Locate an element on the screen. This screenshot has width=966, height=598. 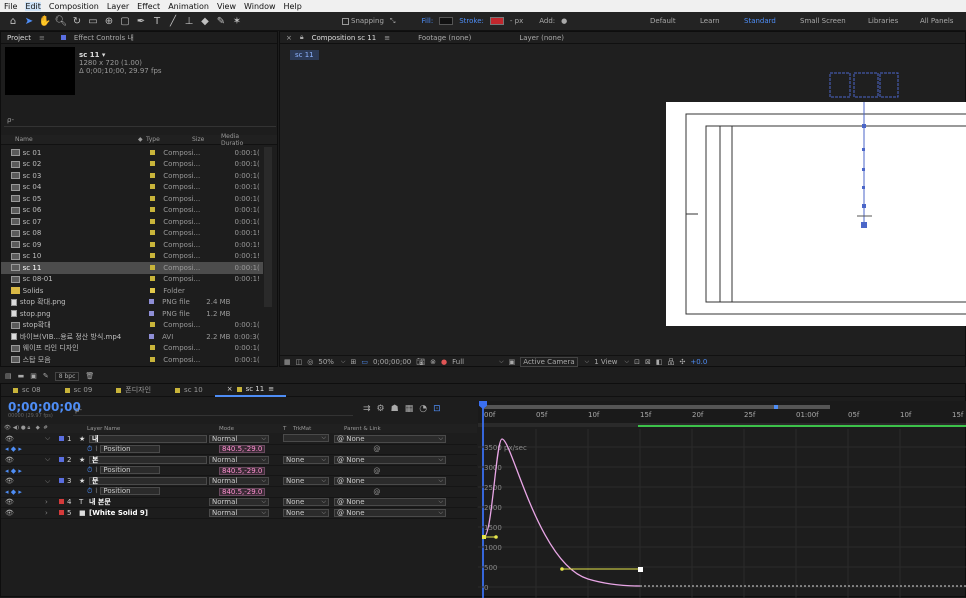
snap-options-icon: ⤡ is located at coordinates (393, 21).